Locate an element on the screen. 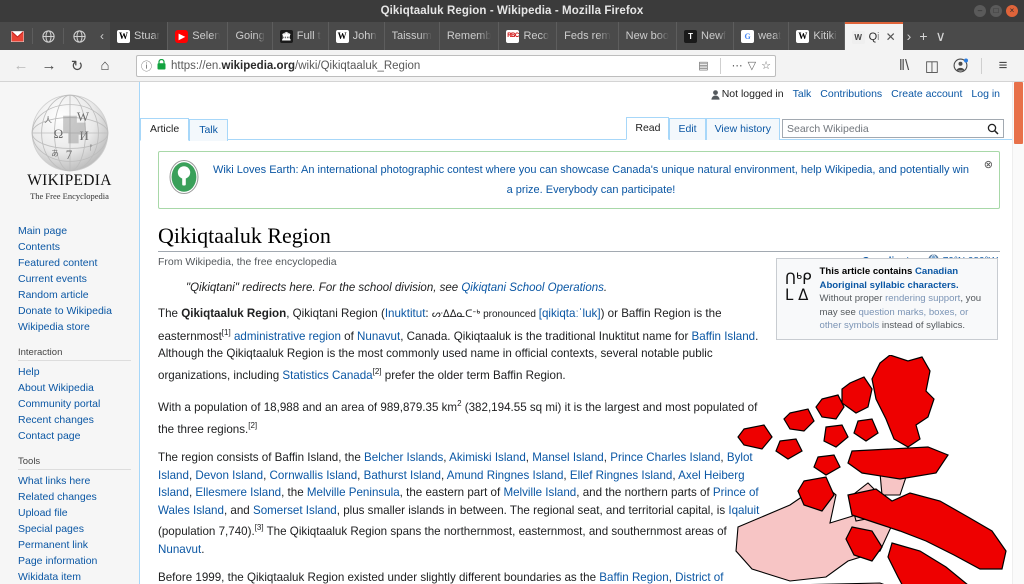 Image resolution: width=1024 pixels, height=584 pixels. personal-link-talk: Talk is located at coordinates (802, 94).